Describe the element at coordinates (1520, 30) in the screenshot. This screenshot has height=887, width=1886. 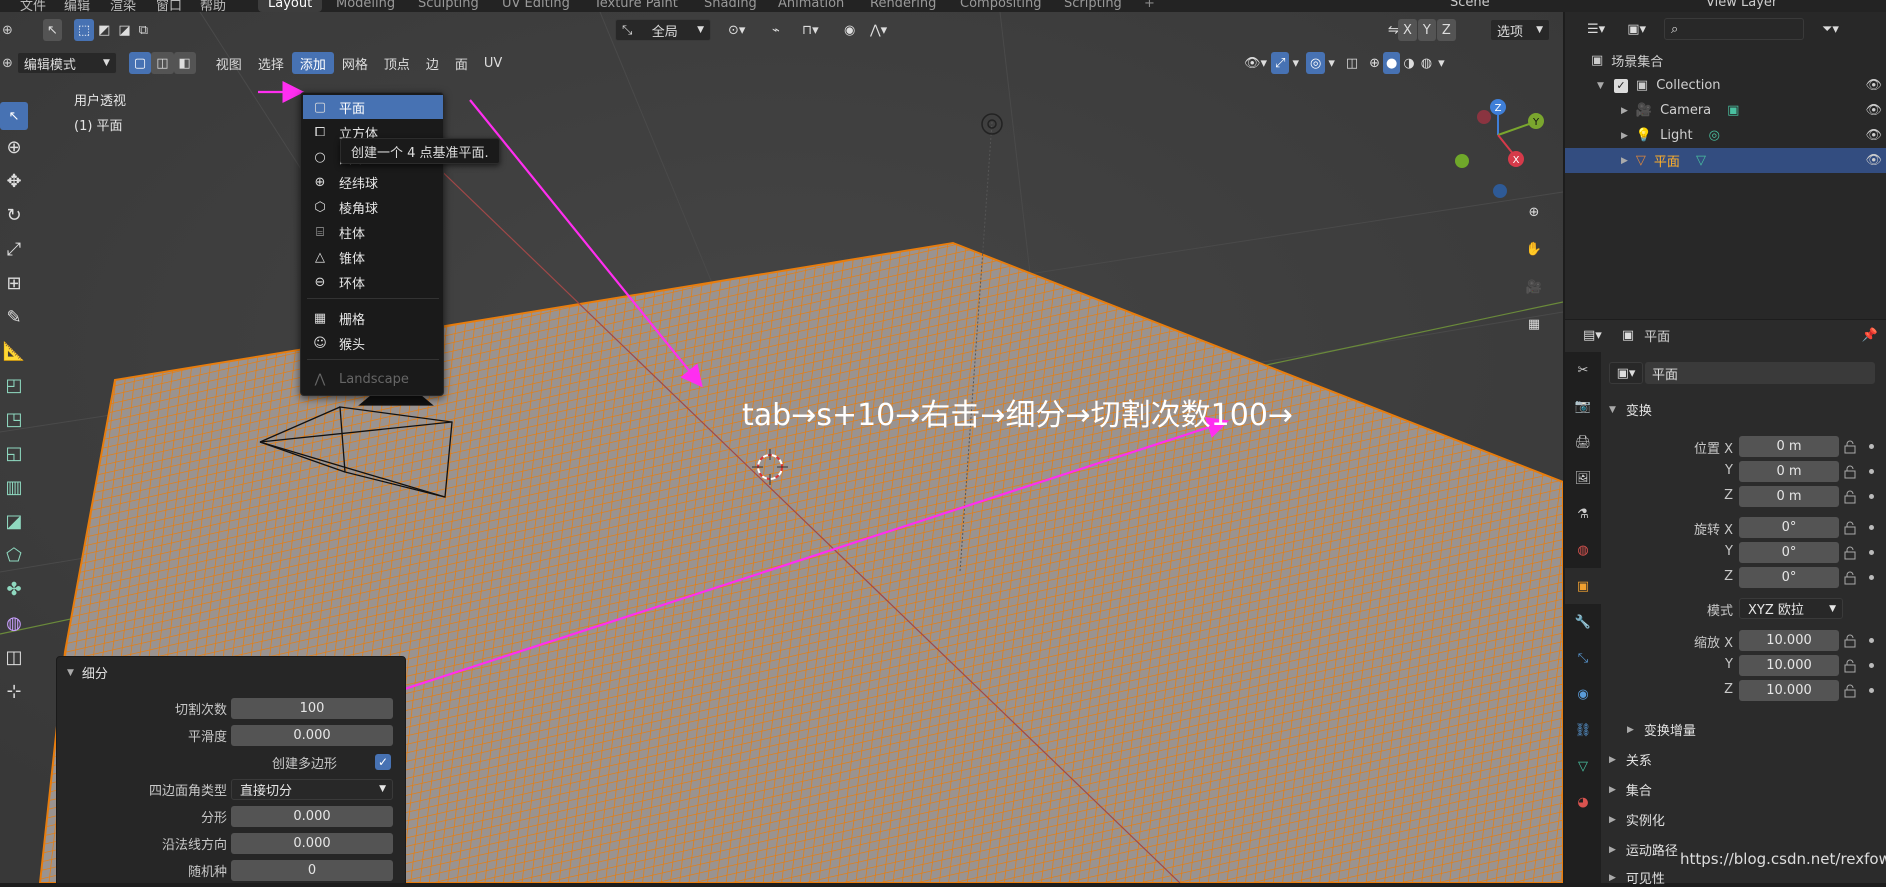
I see `options-dropdown: 选项 ▼` at that location.